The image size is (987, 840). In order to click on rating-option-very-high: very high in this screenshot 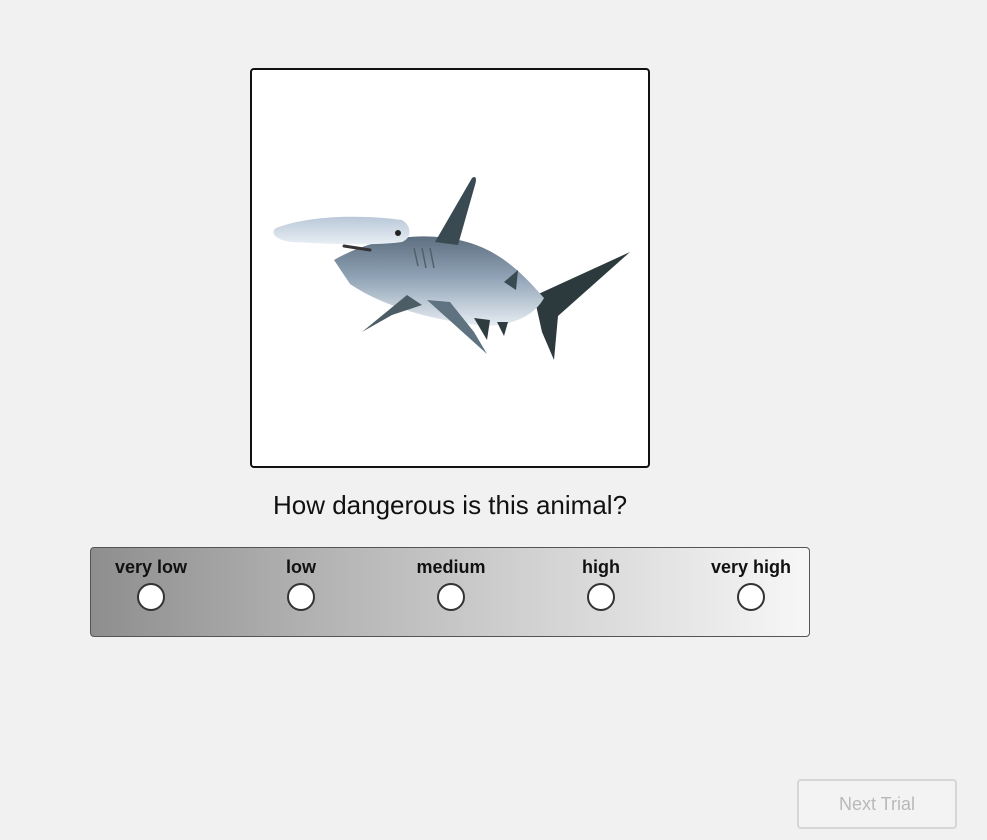, I will do `click(751, 591)`.